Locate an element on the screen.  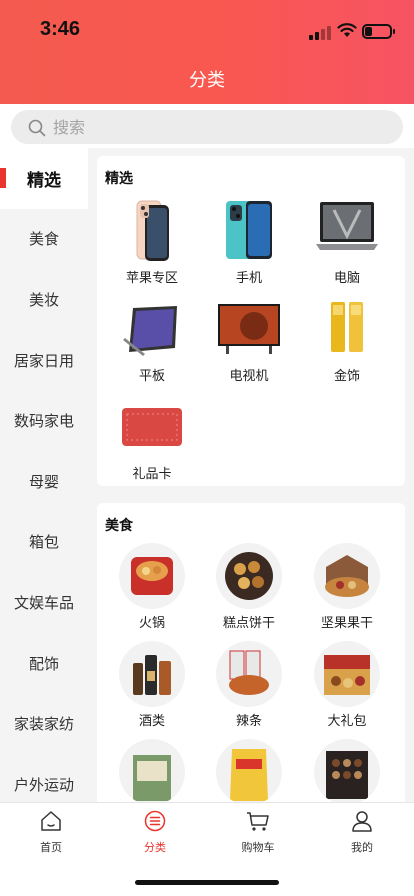
sidebar-item-food: 美食 is located at coordinates (44, 239).